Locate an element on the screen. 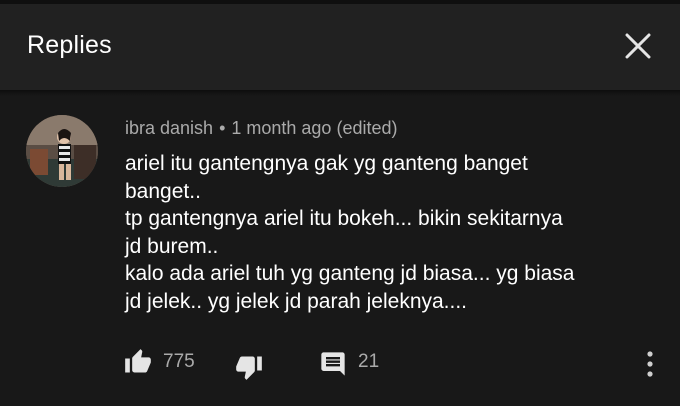 The image size is (680, 406). more-vertical-icon is located at coordinates (650, 364).